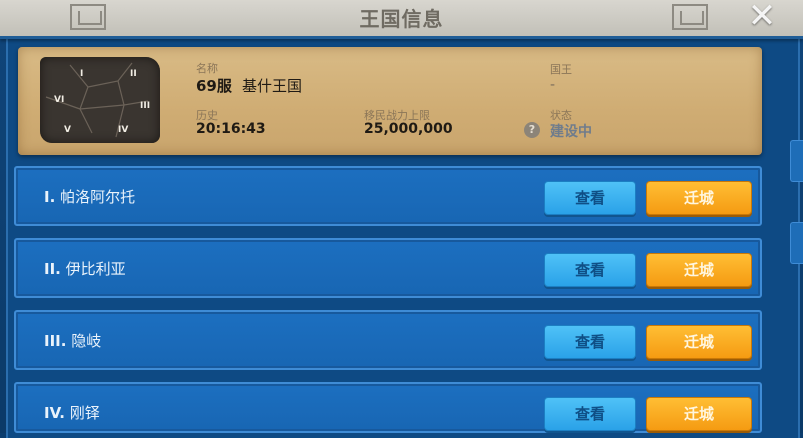 Image resolution: width=803 pixels, height=438 pixels. I want to click on region-row: III. 隐岐 查看 迁城, so click(388, 340).